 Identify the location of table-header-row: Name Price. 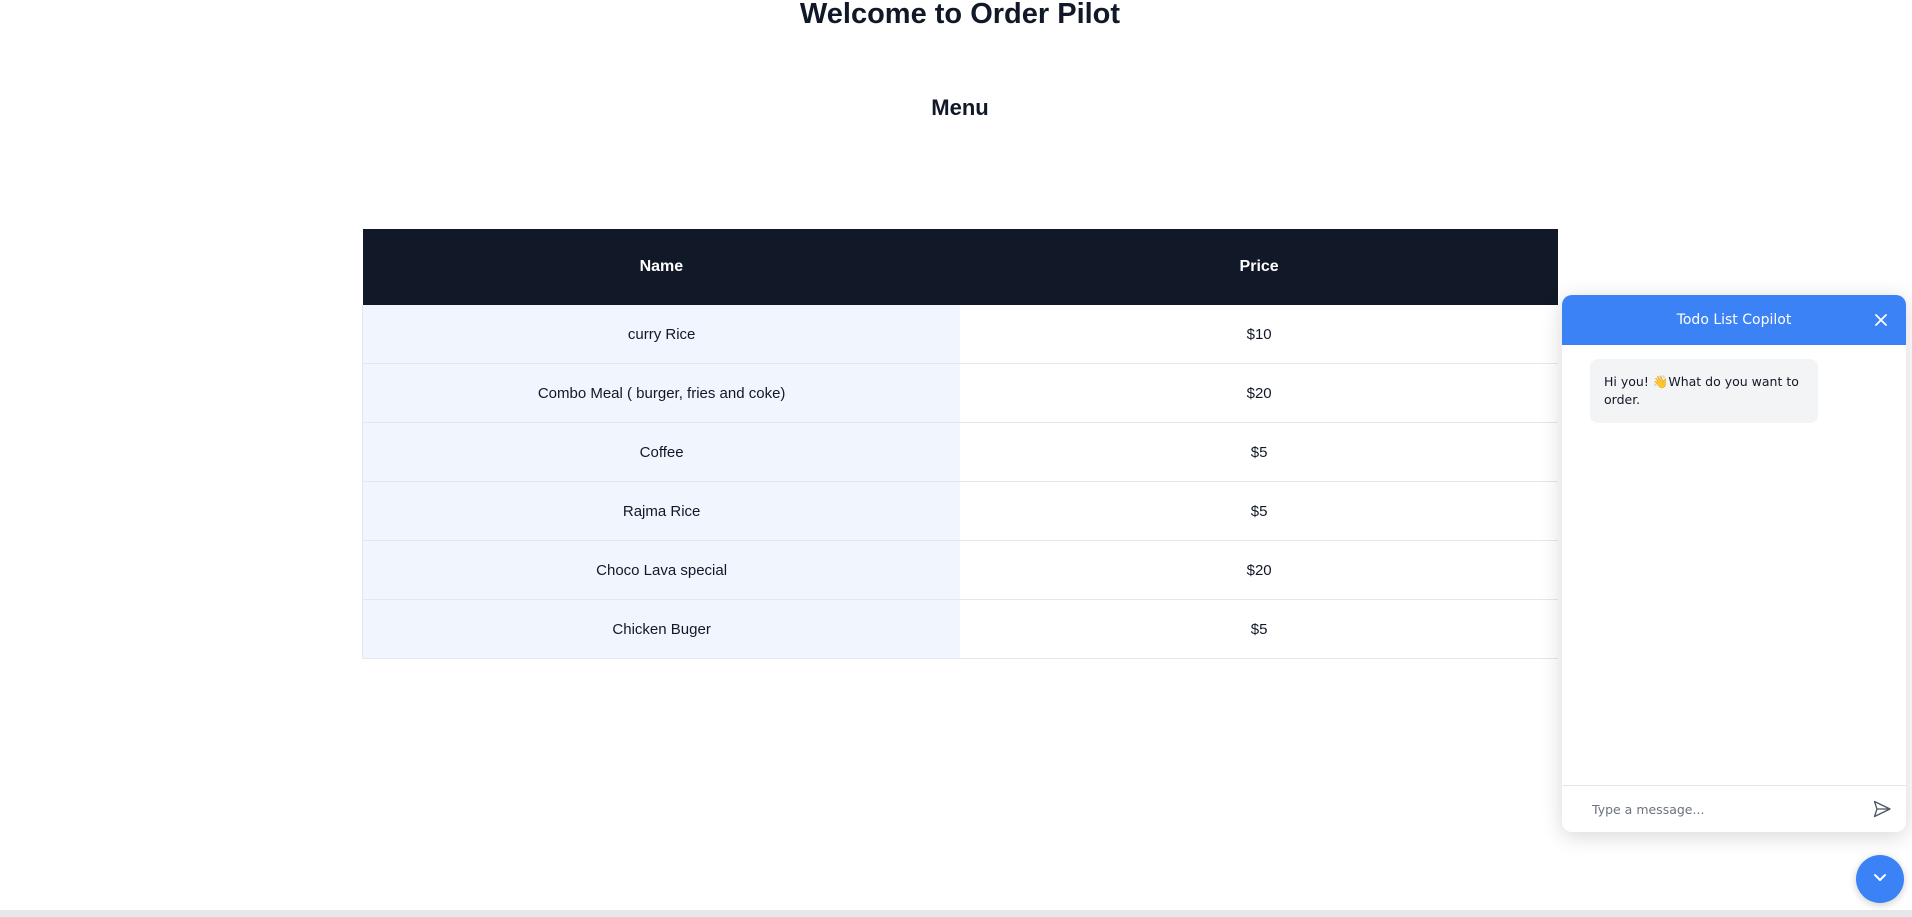
(960, 267).